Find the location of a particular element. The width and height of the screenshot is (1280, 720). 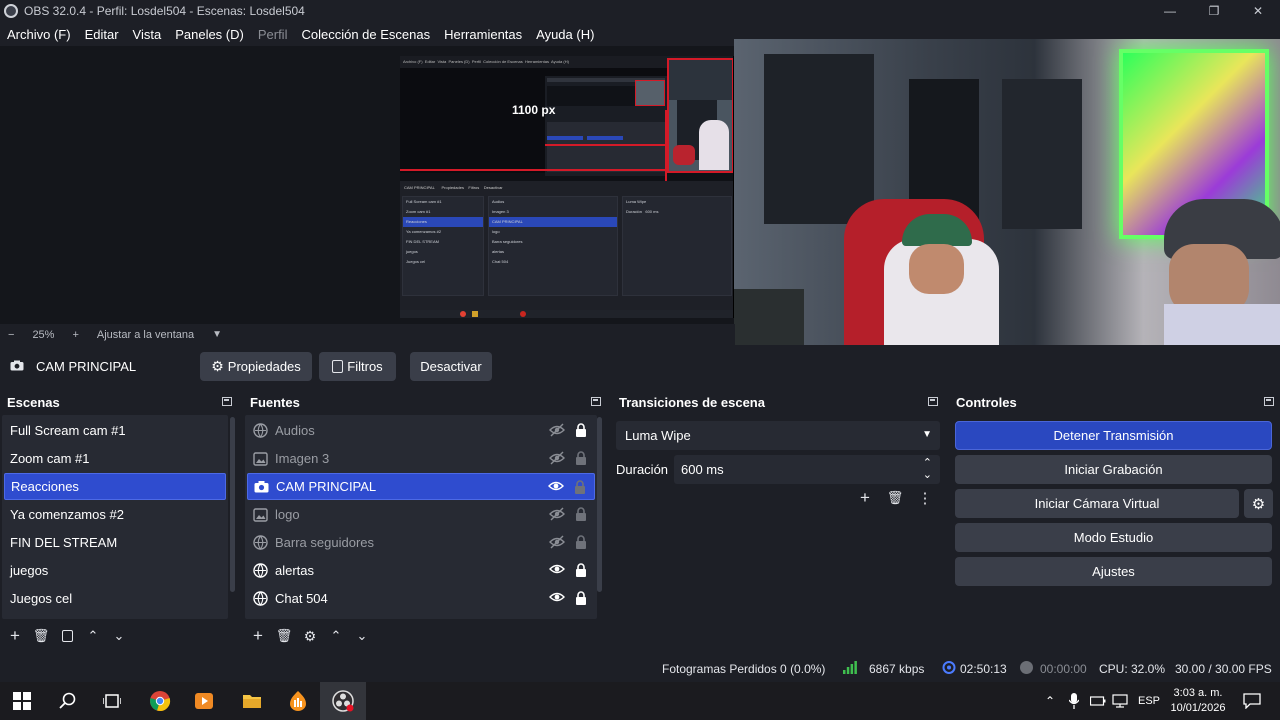

source-item: Audios is located at coordinates (421, 430).